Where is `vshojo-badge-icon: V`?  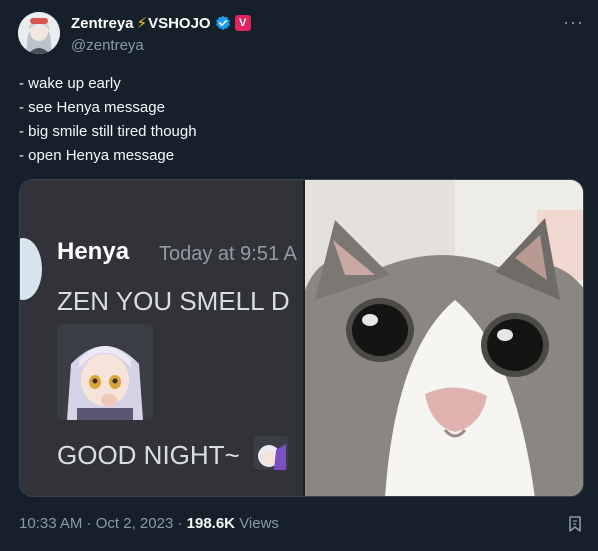 vshojo-badge-icon: V is located at coordinates (242, 23).